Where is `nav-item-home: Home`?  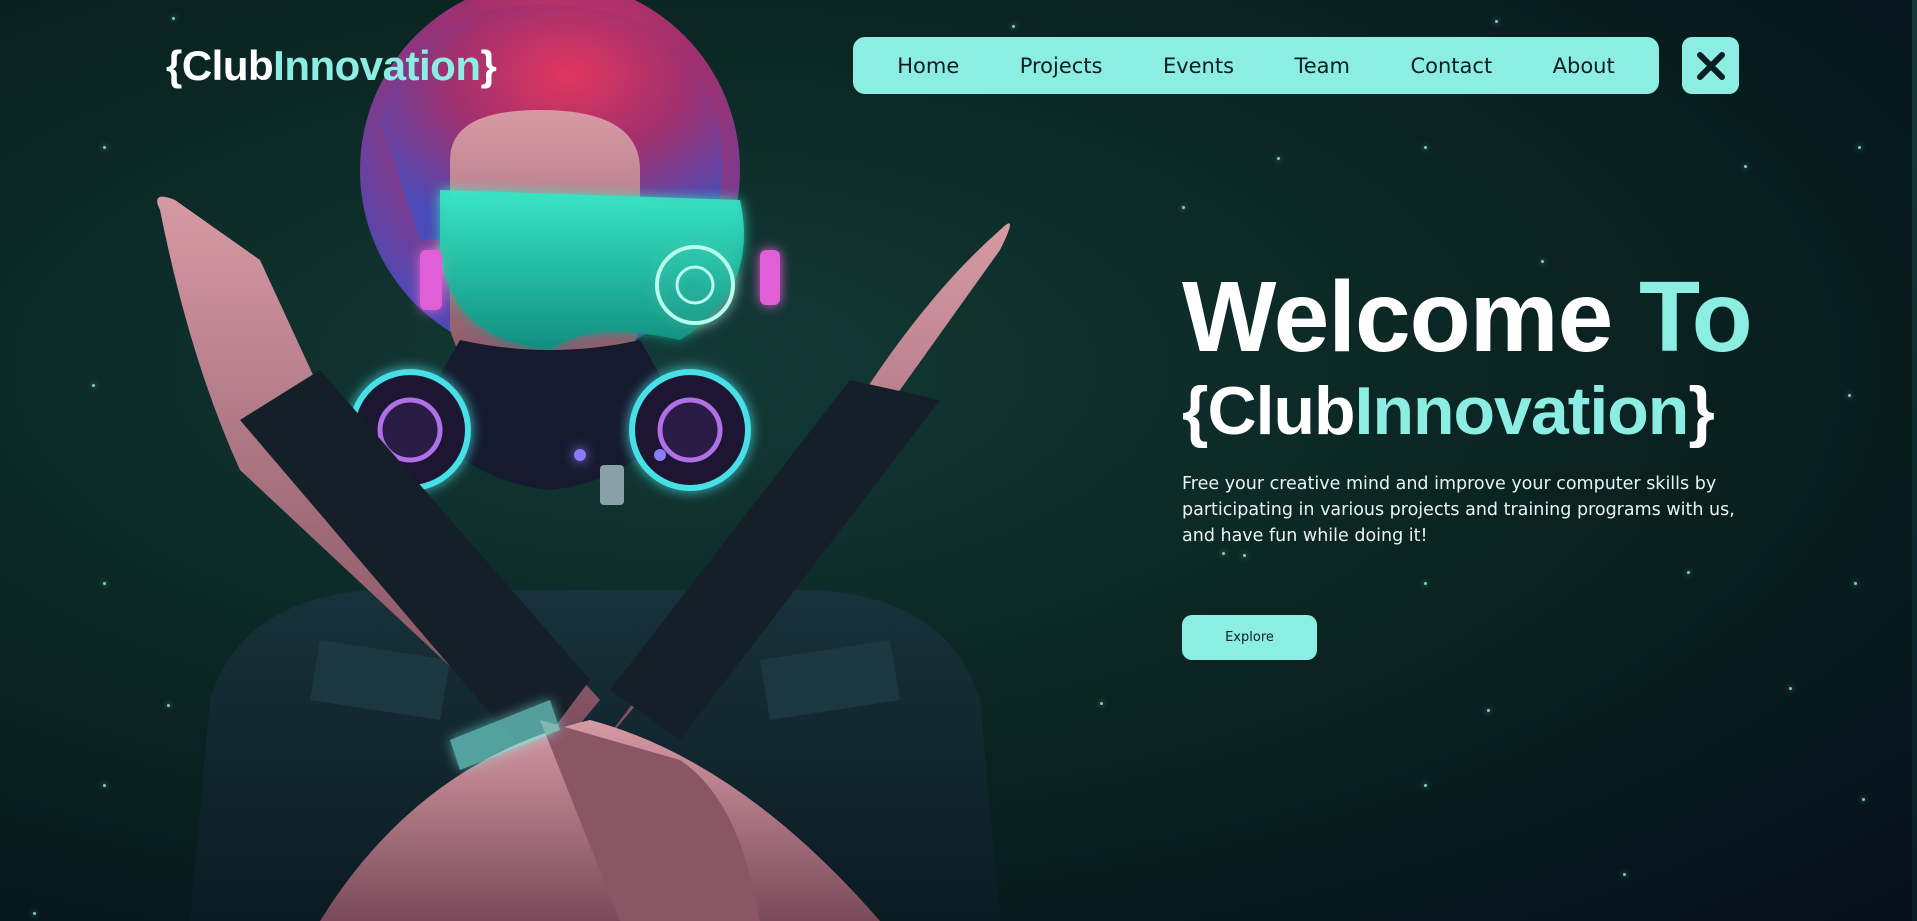 nav-item-home: Home is located at coordinates (928, 66).